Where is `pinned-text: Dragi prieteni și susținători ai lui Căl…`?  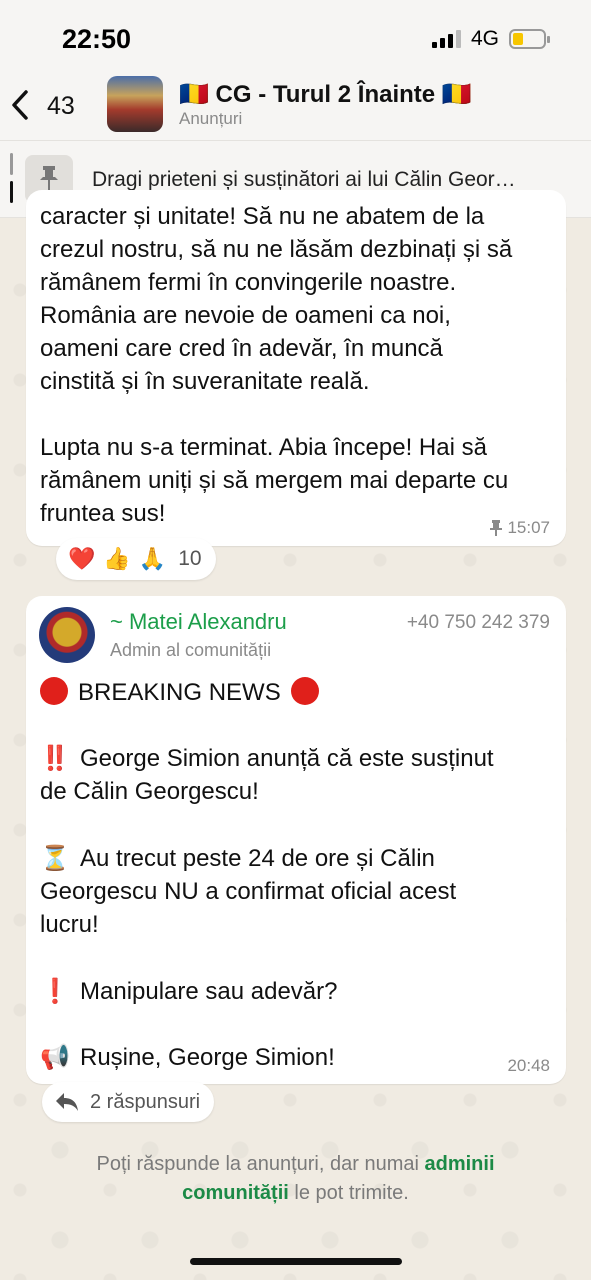
pinned-text: Dragi prieteni și susținători ai lui Căl… is located at coordinates (304, 179).